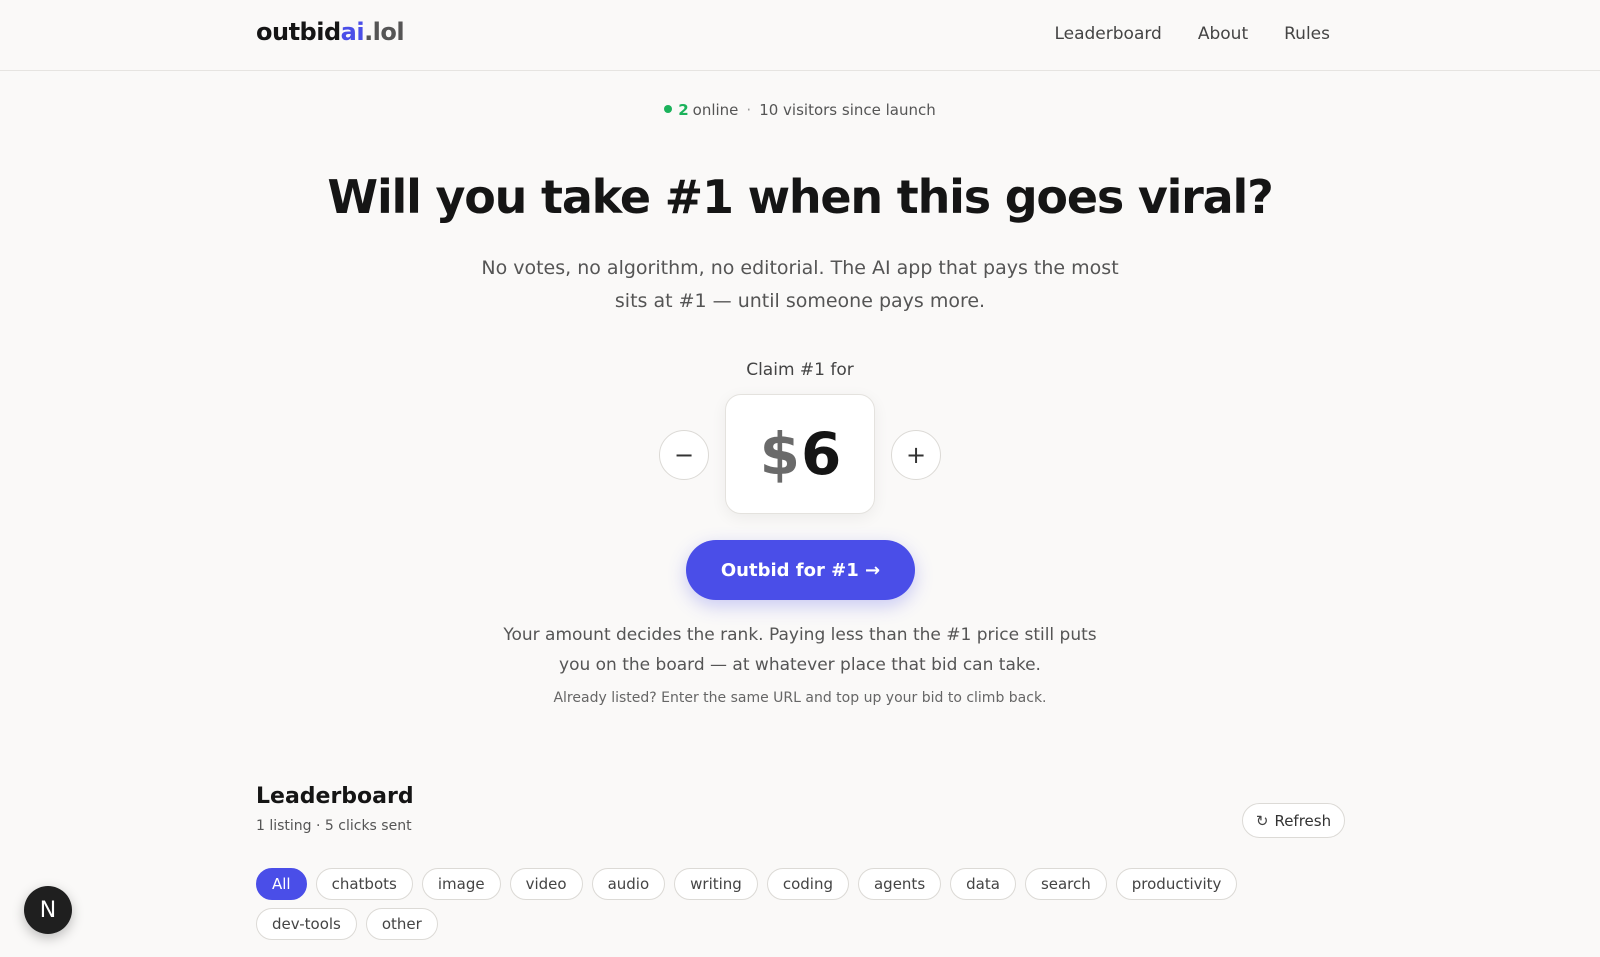  Describe the element at coordinates (716, 884) in the screenshot. I see `category-chip-writing: writing` at that location.